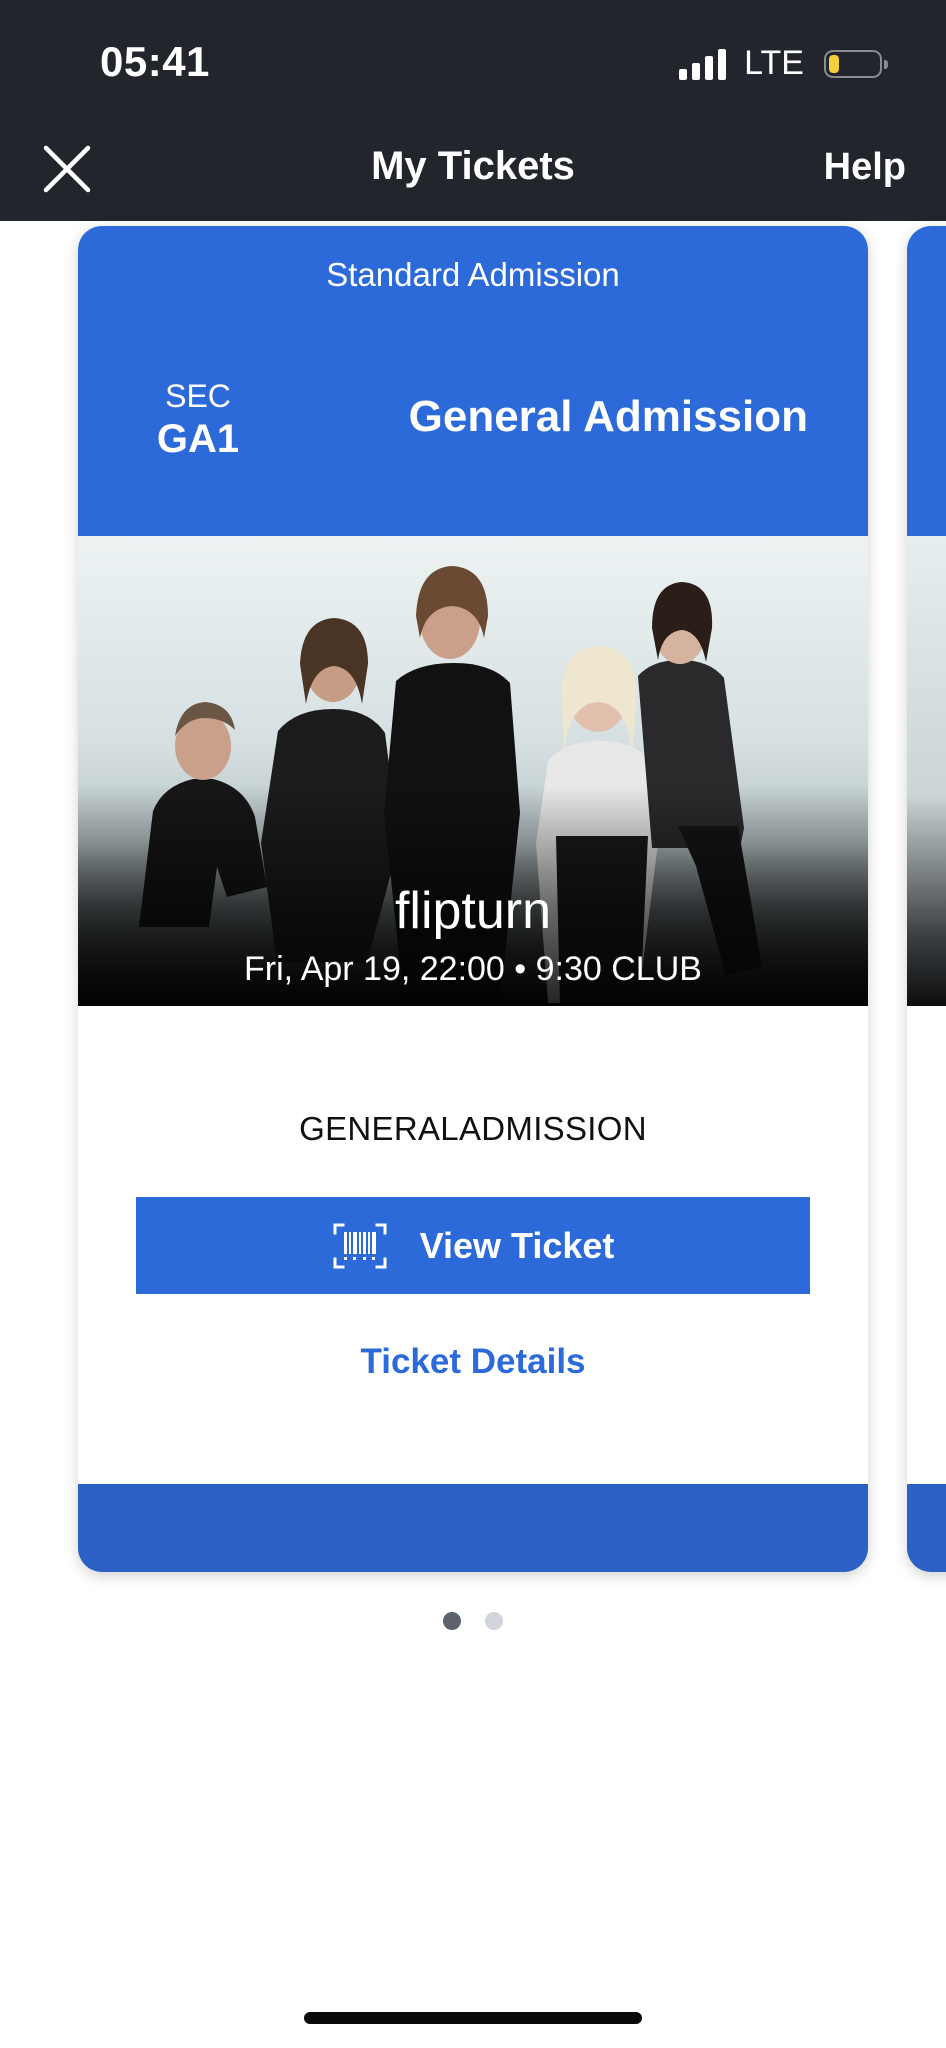 Image resolution: width=946 pixels, height=2048 pixels. I want to click on view-ticket-label: View Ticket, so click(517, 1245).